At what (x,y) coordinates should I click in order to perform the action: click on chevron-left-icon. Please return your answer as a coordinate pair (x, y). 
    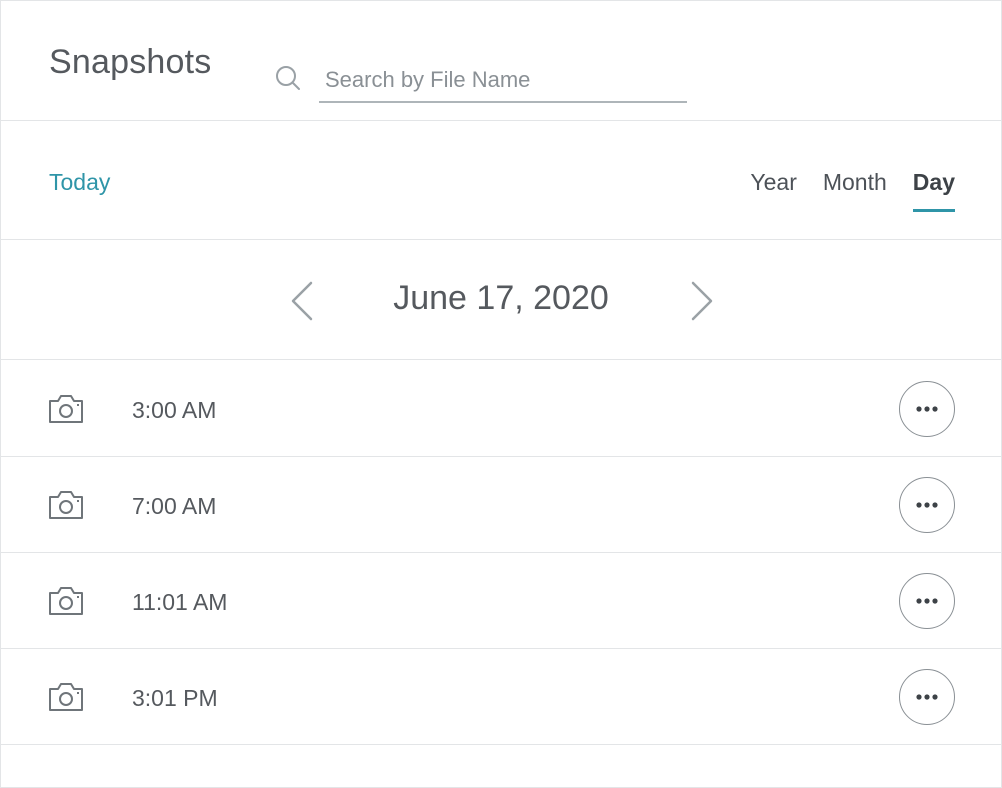
    Looking at the image, I should click on (302, 301).